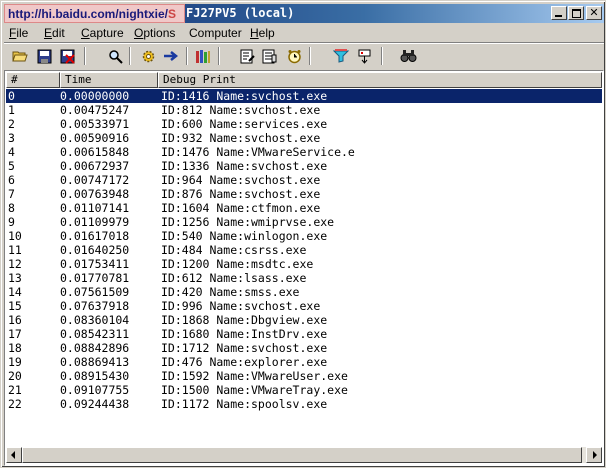 Image resolution: width=606 pixels, height=468 pixels. What do you see at coordinates (244, 362) in the screenshot?
I see `row-debug-print: ID:476 Name:explorer.exe` at bounding box center [244, 362].